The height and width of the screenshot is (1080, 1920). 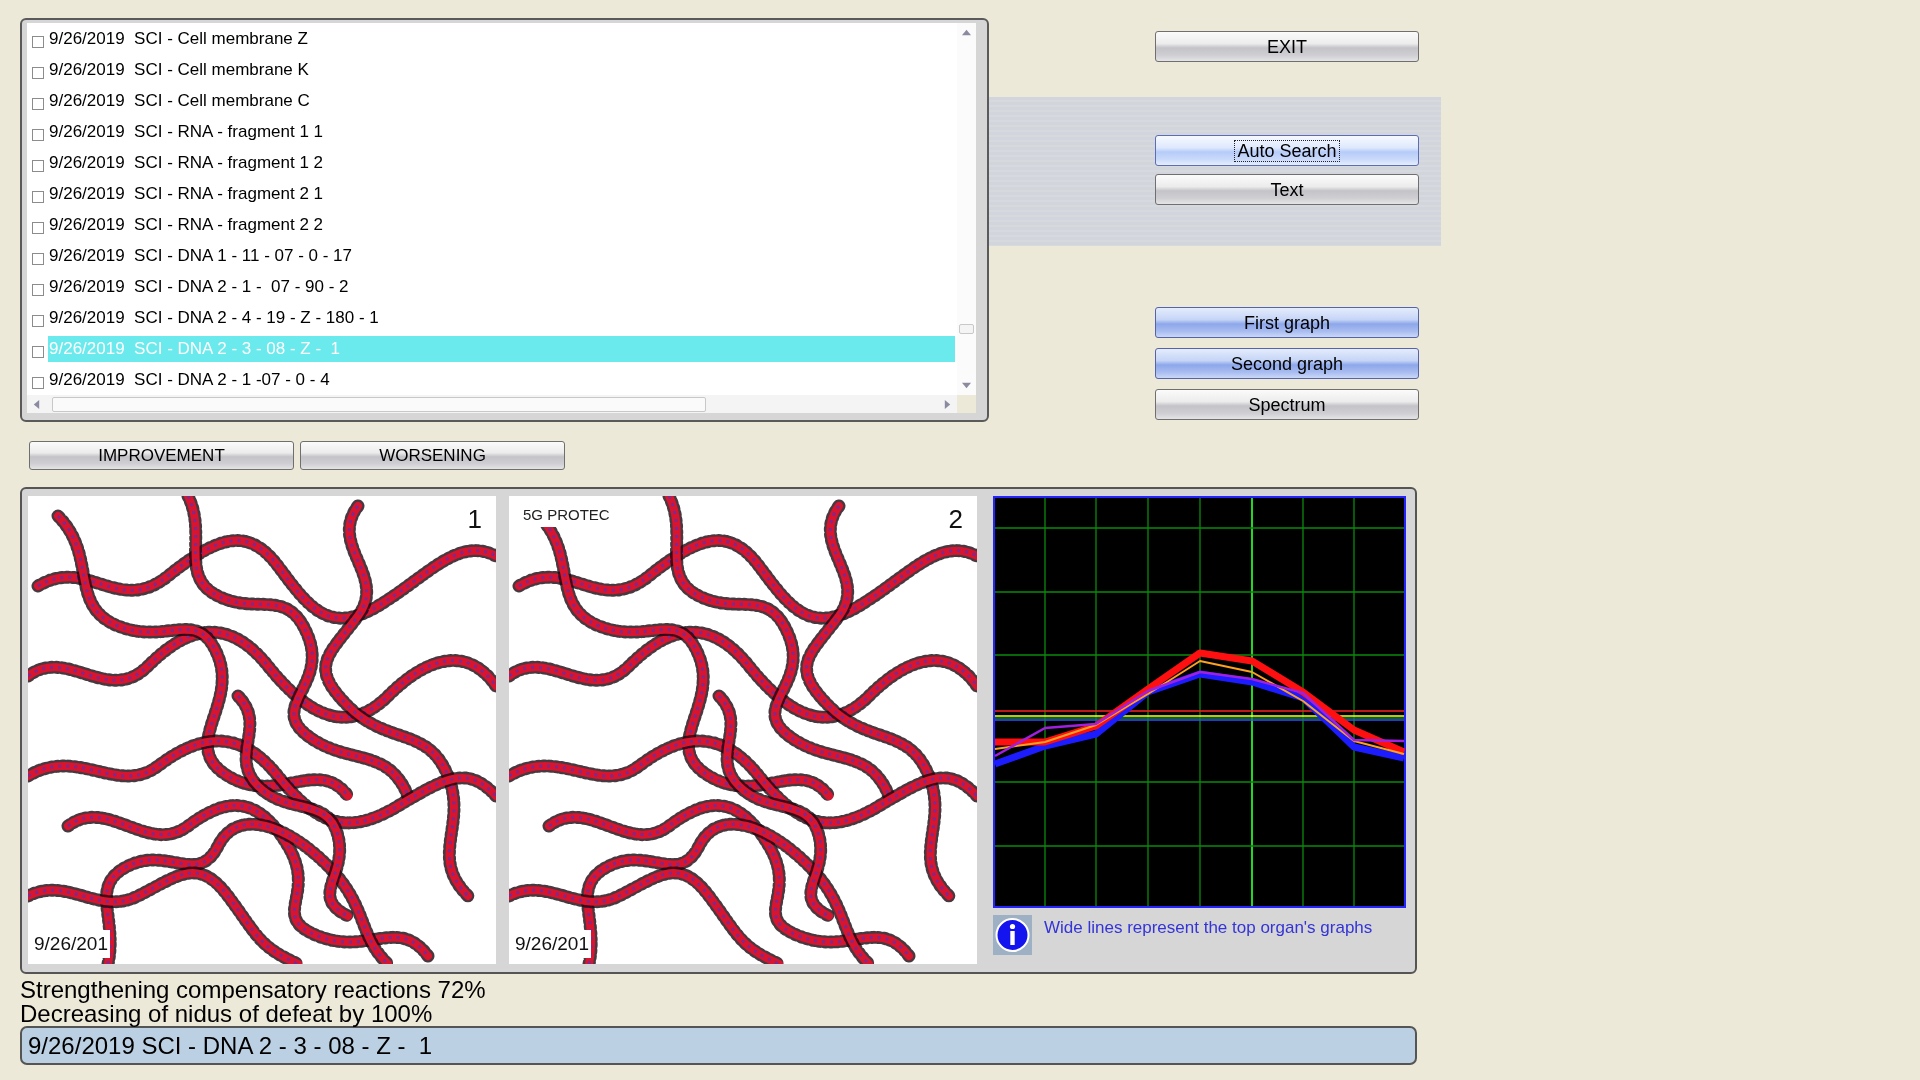 I want to click on text-button: Text, so click(x=1287, y=189).